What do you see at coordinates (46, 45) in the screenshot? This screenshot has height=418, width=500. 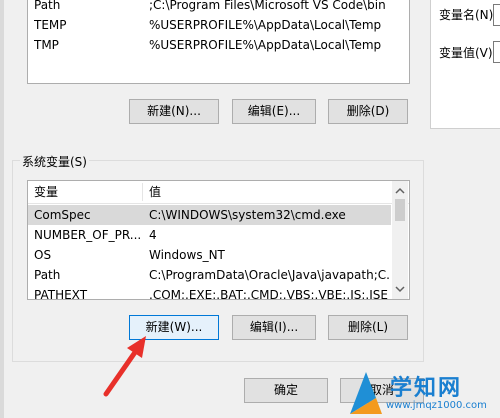 I see `variable-name: TMP` at bounding box center [46, 45].